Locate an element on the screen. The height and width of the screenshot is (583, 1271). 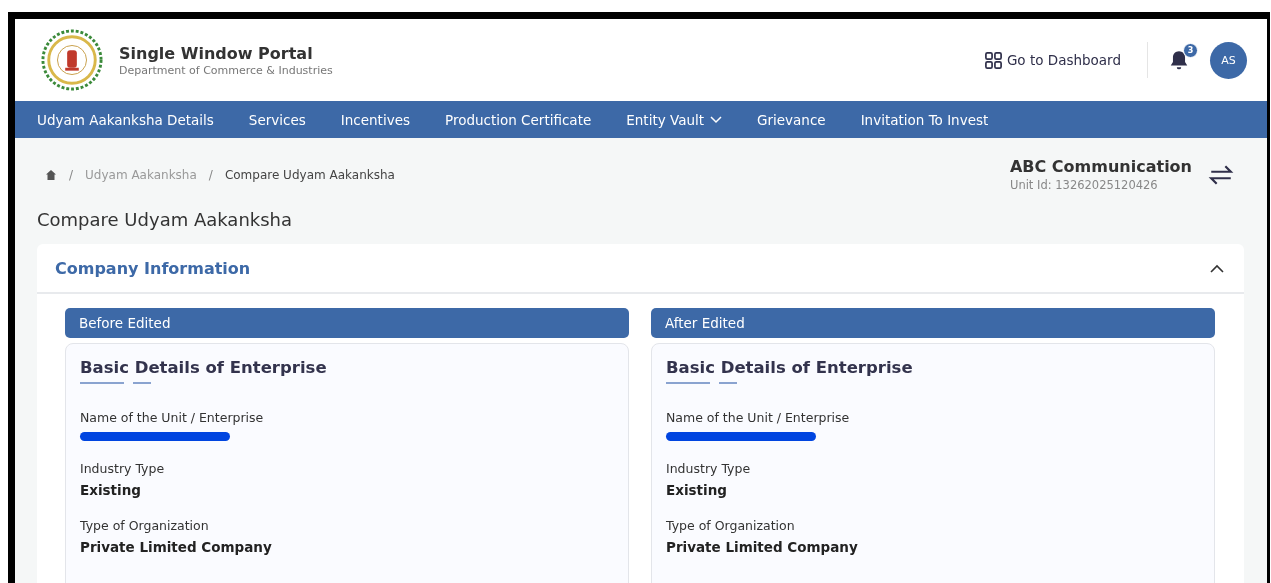
column-heading: Before Edited is located at coordinates (347, 323).